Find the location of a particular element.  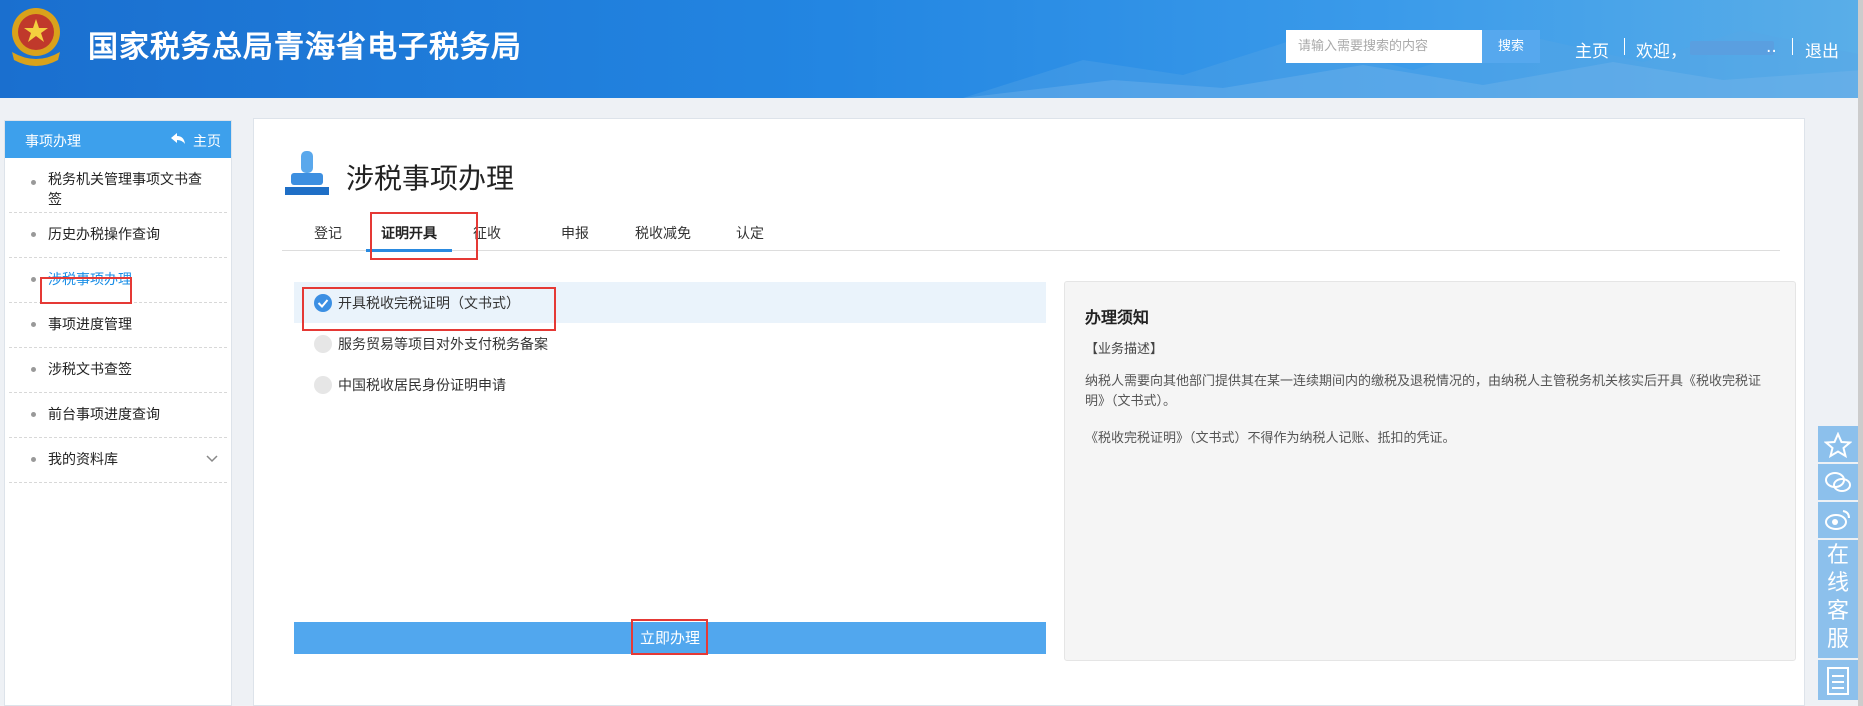

username-masked is located at coordinates (1732, 48).